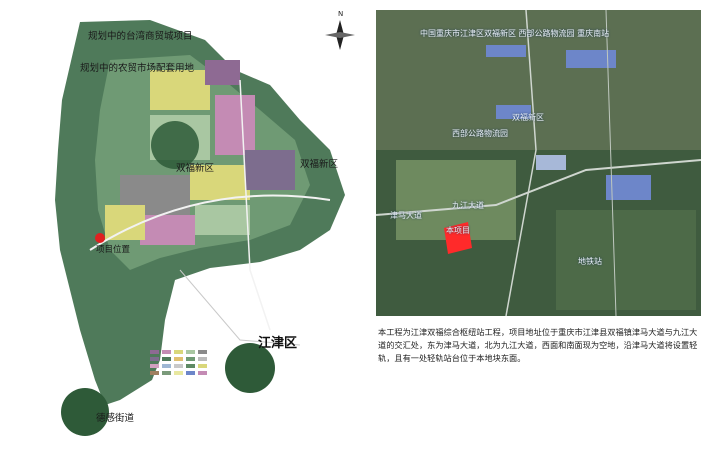  I want to click on label-shuangfu-east: 双福新区, so click(319, 164).